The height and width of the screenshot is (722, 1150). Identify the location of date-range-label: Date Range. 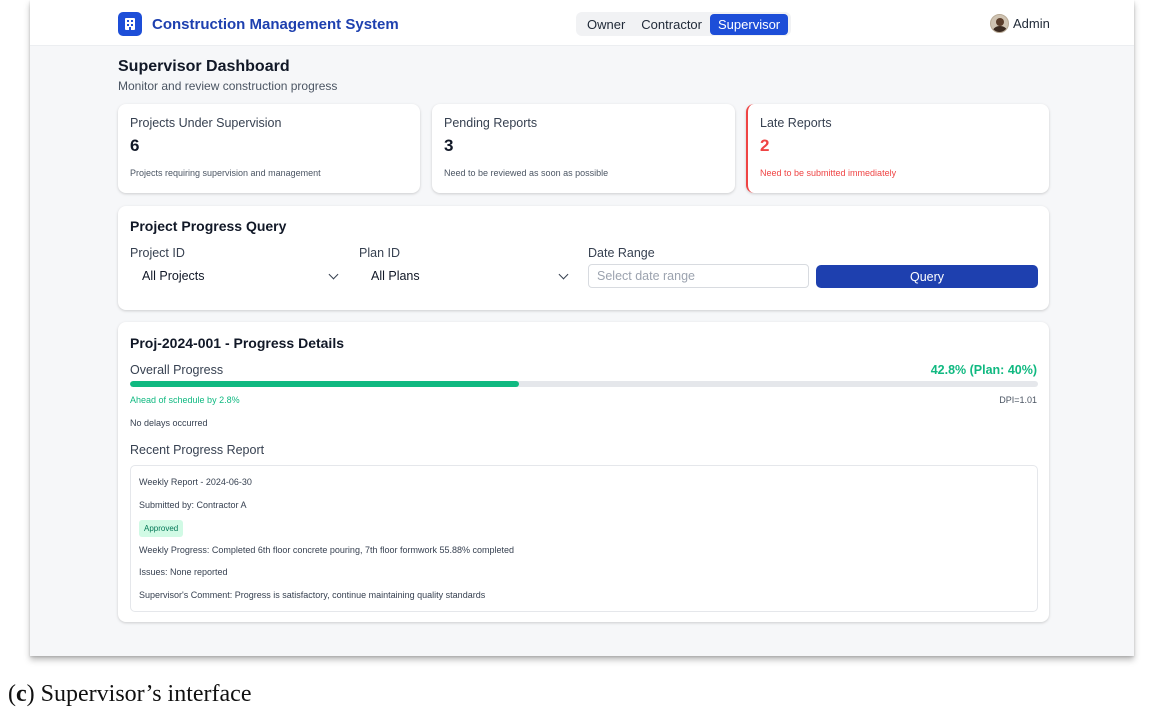
(621, 253).